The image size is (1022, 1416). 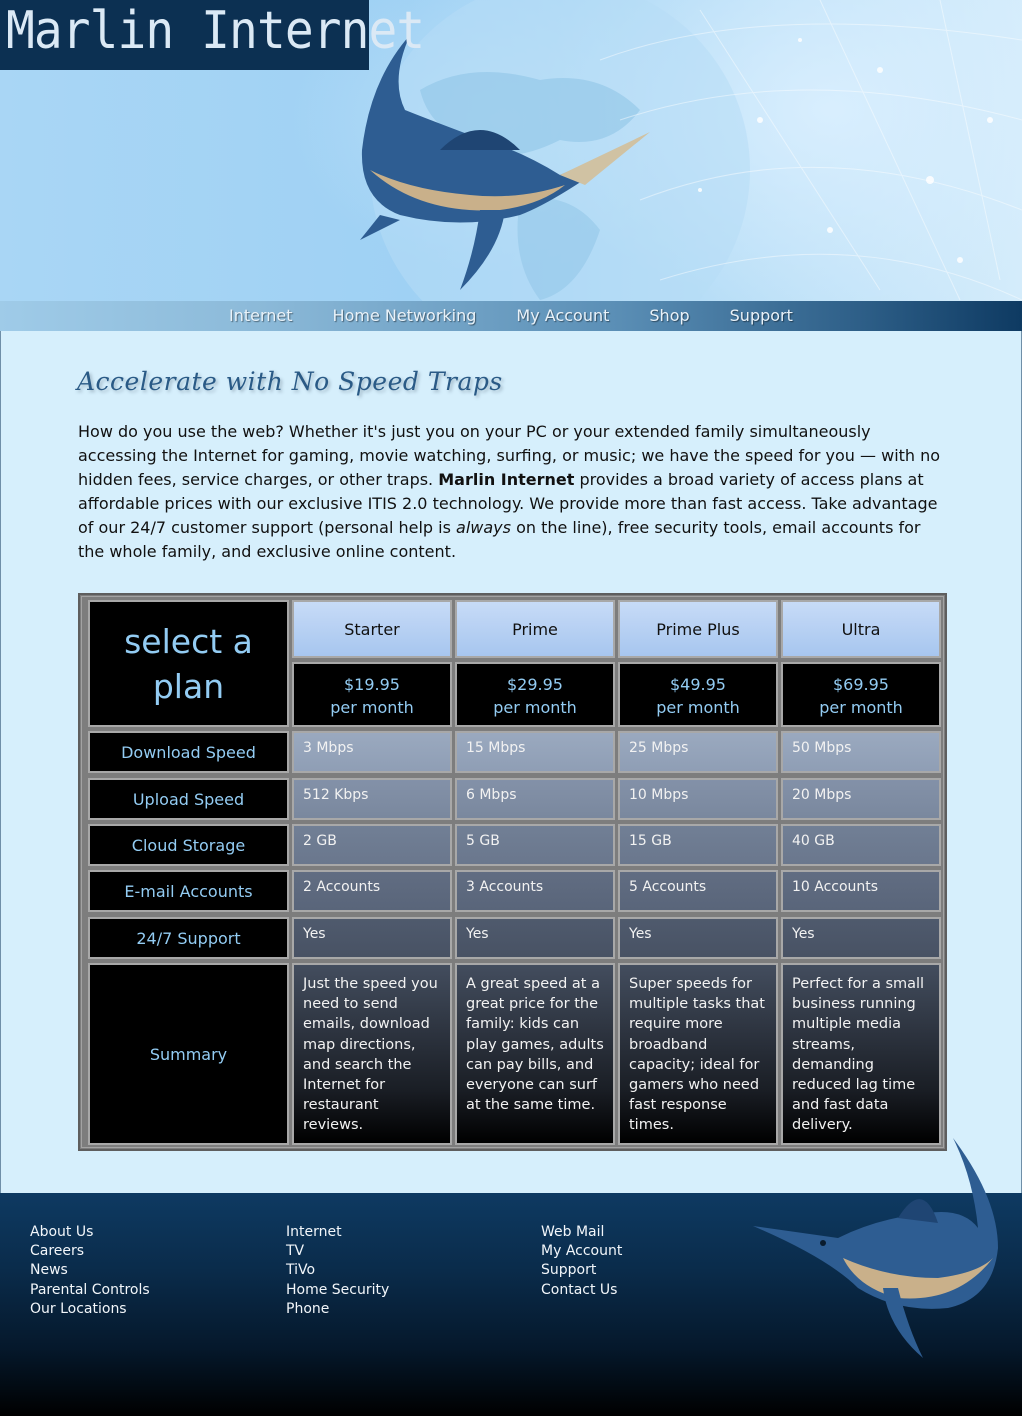 I want to click on intro-emphasis: always, so click(x=483, y=527).